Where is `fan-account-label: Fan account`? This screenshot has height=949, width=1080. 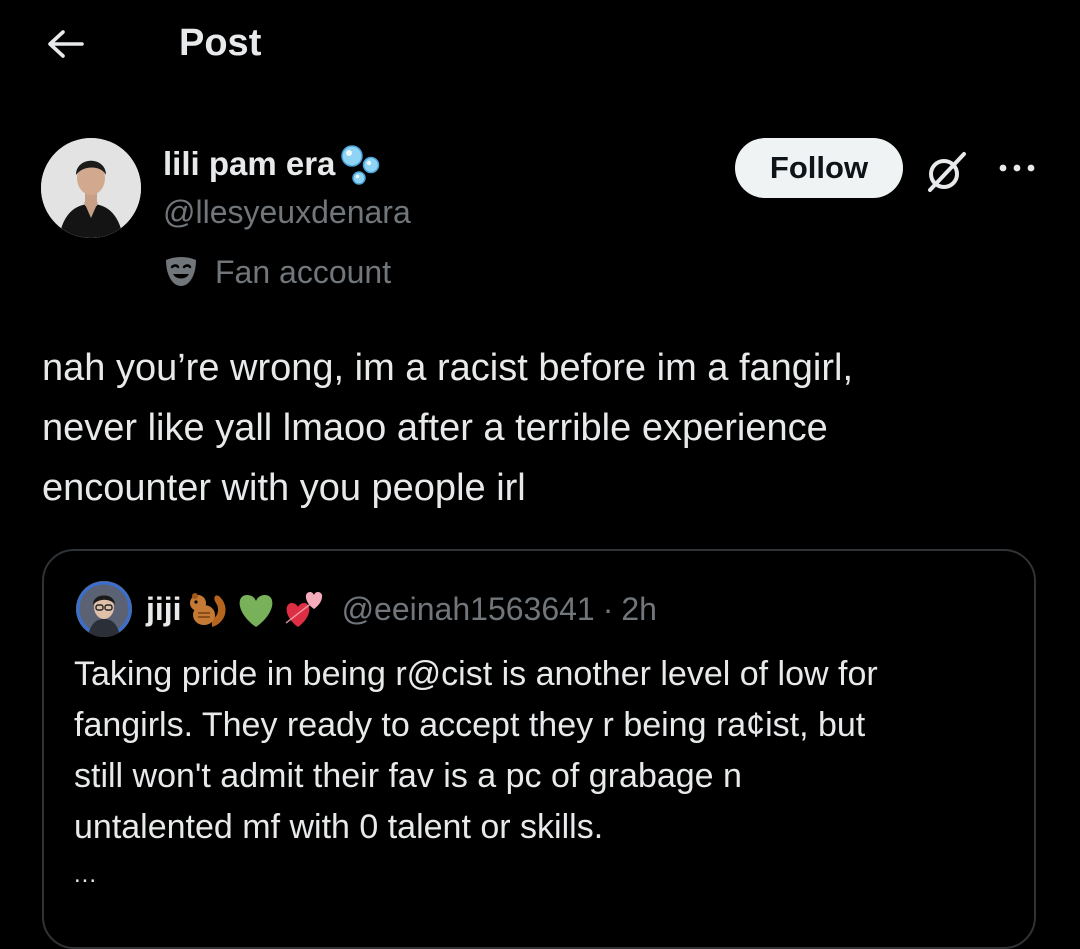 fan-account-label: Fan account is located at coordinates (277, 272).